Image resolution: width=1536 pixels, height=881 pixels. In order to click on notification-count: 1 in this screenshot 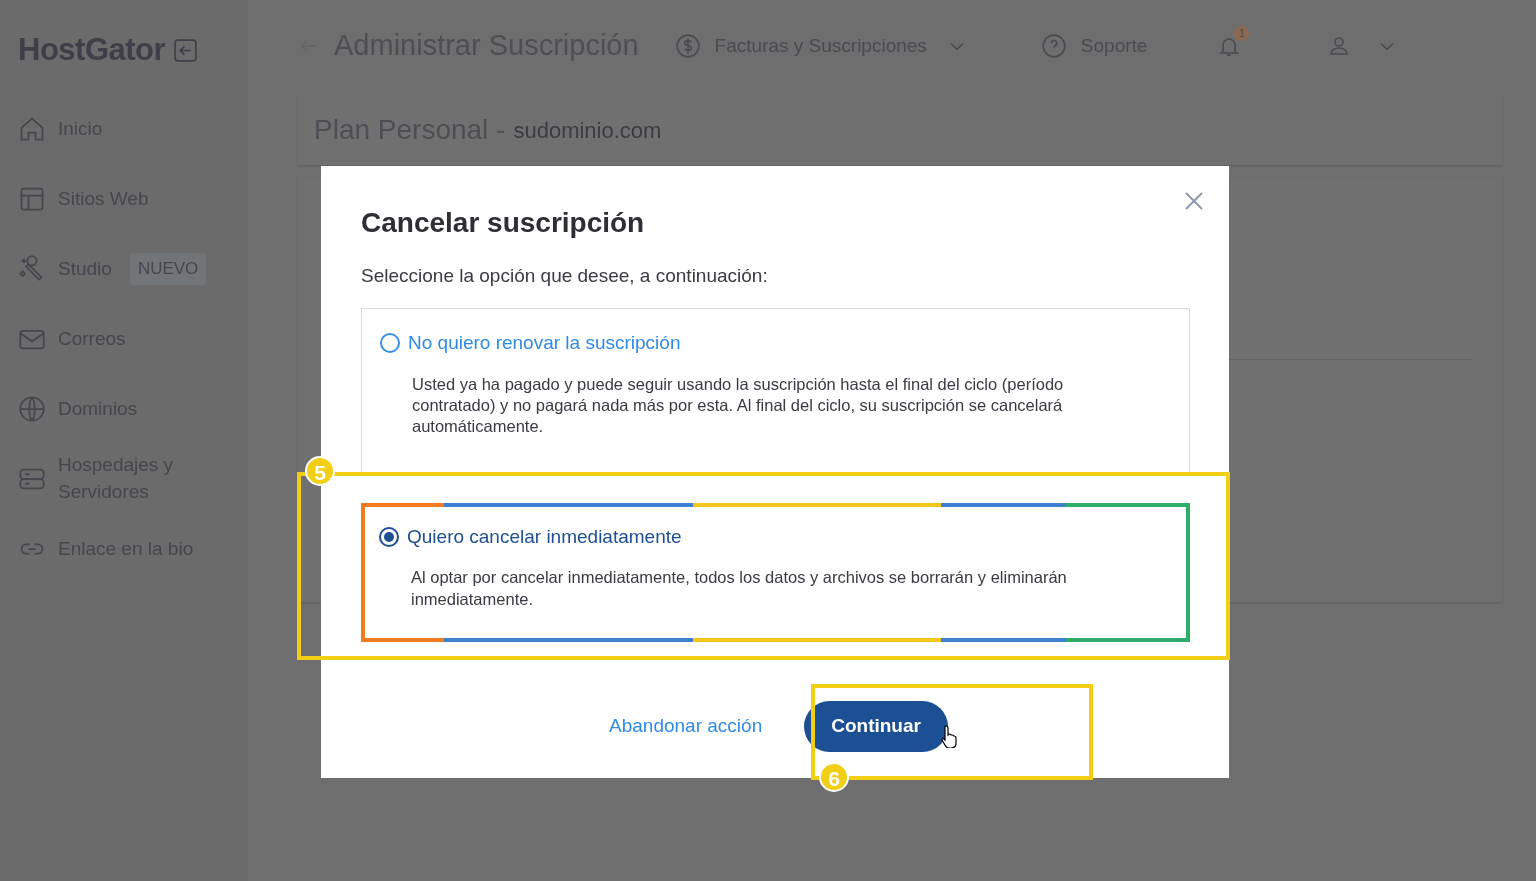, I will do `click(1242, 33)`.